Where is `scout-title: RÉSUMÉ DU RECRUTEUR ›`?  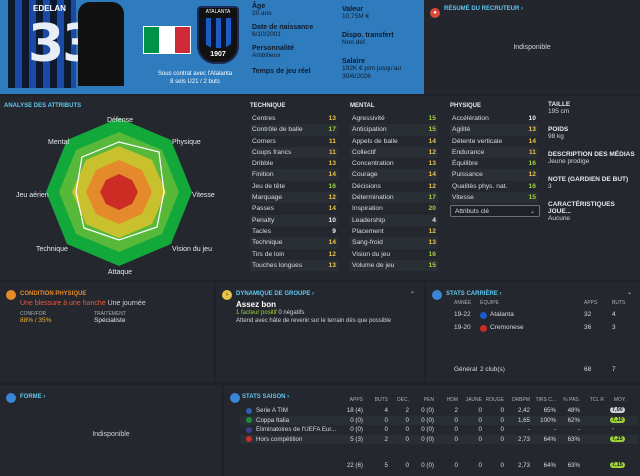 scout-title: RÉSUMÉ DU RECRUTEUR › is located at coordinates (483, 9).